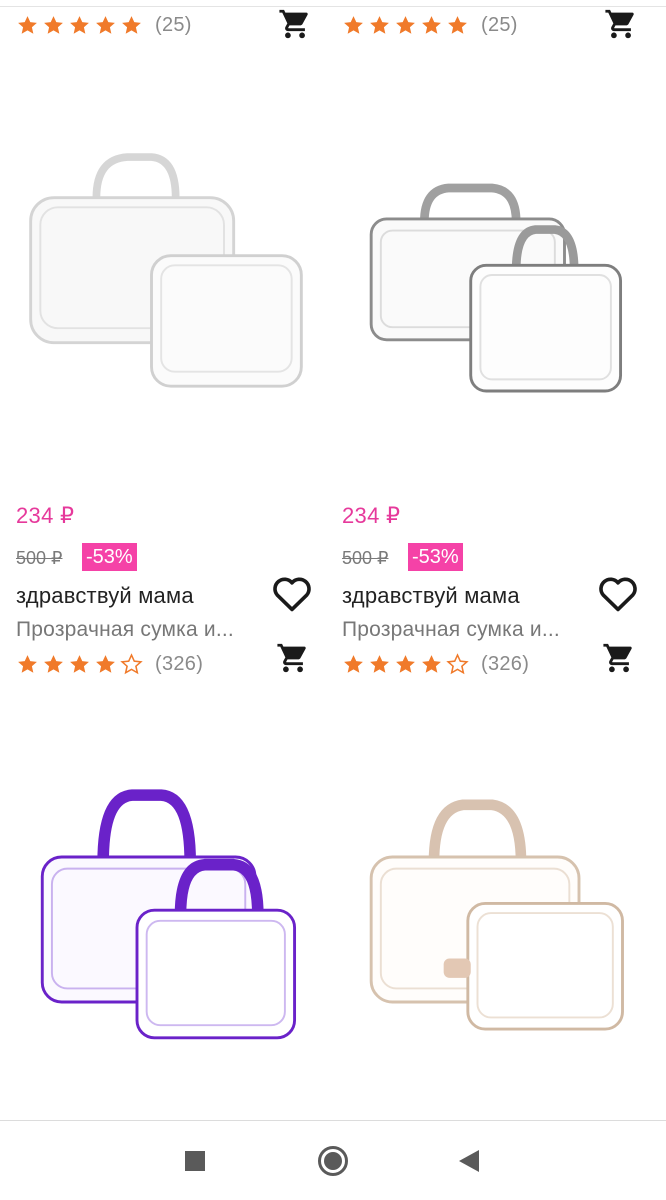  I want to click on recents-button, so click(195, 1161).